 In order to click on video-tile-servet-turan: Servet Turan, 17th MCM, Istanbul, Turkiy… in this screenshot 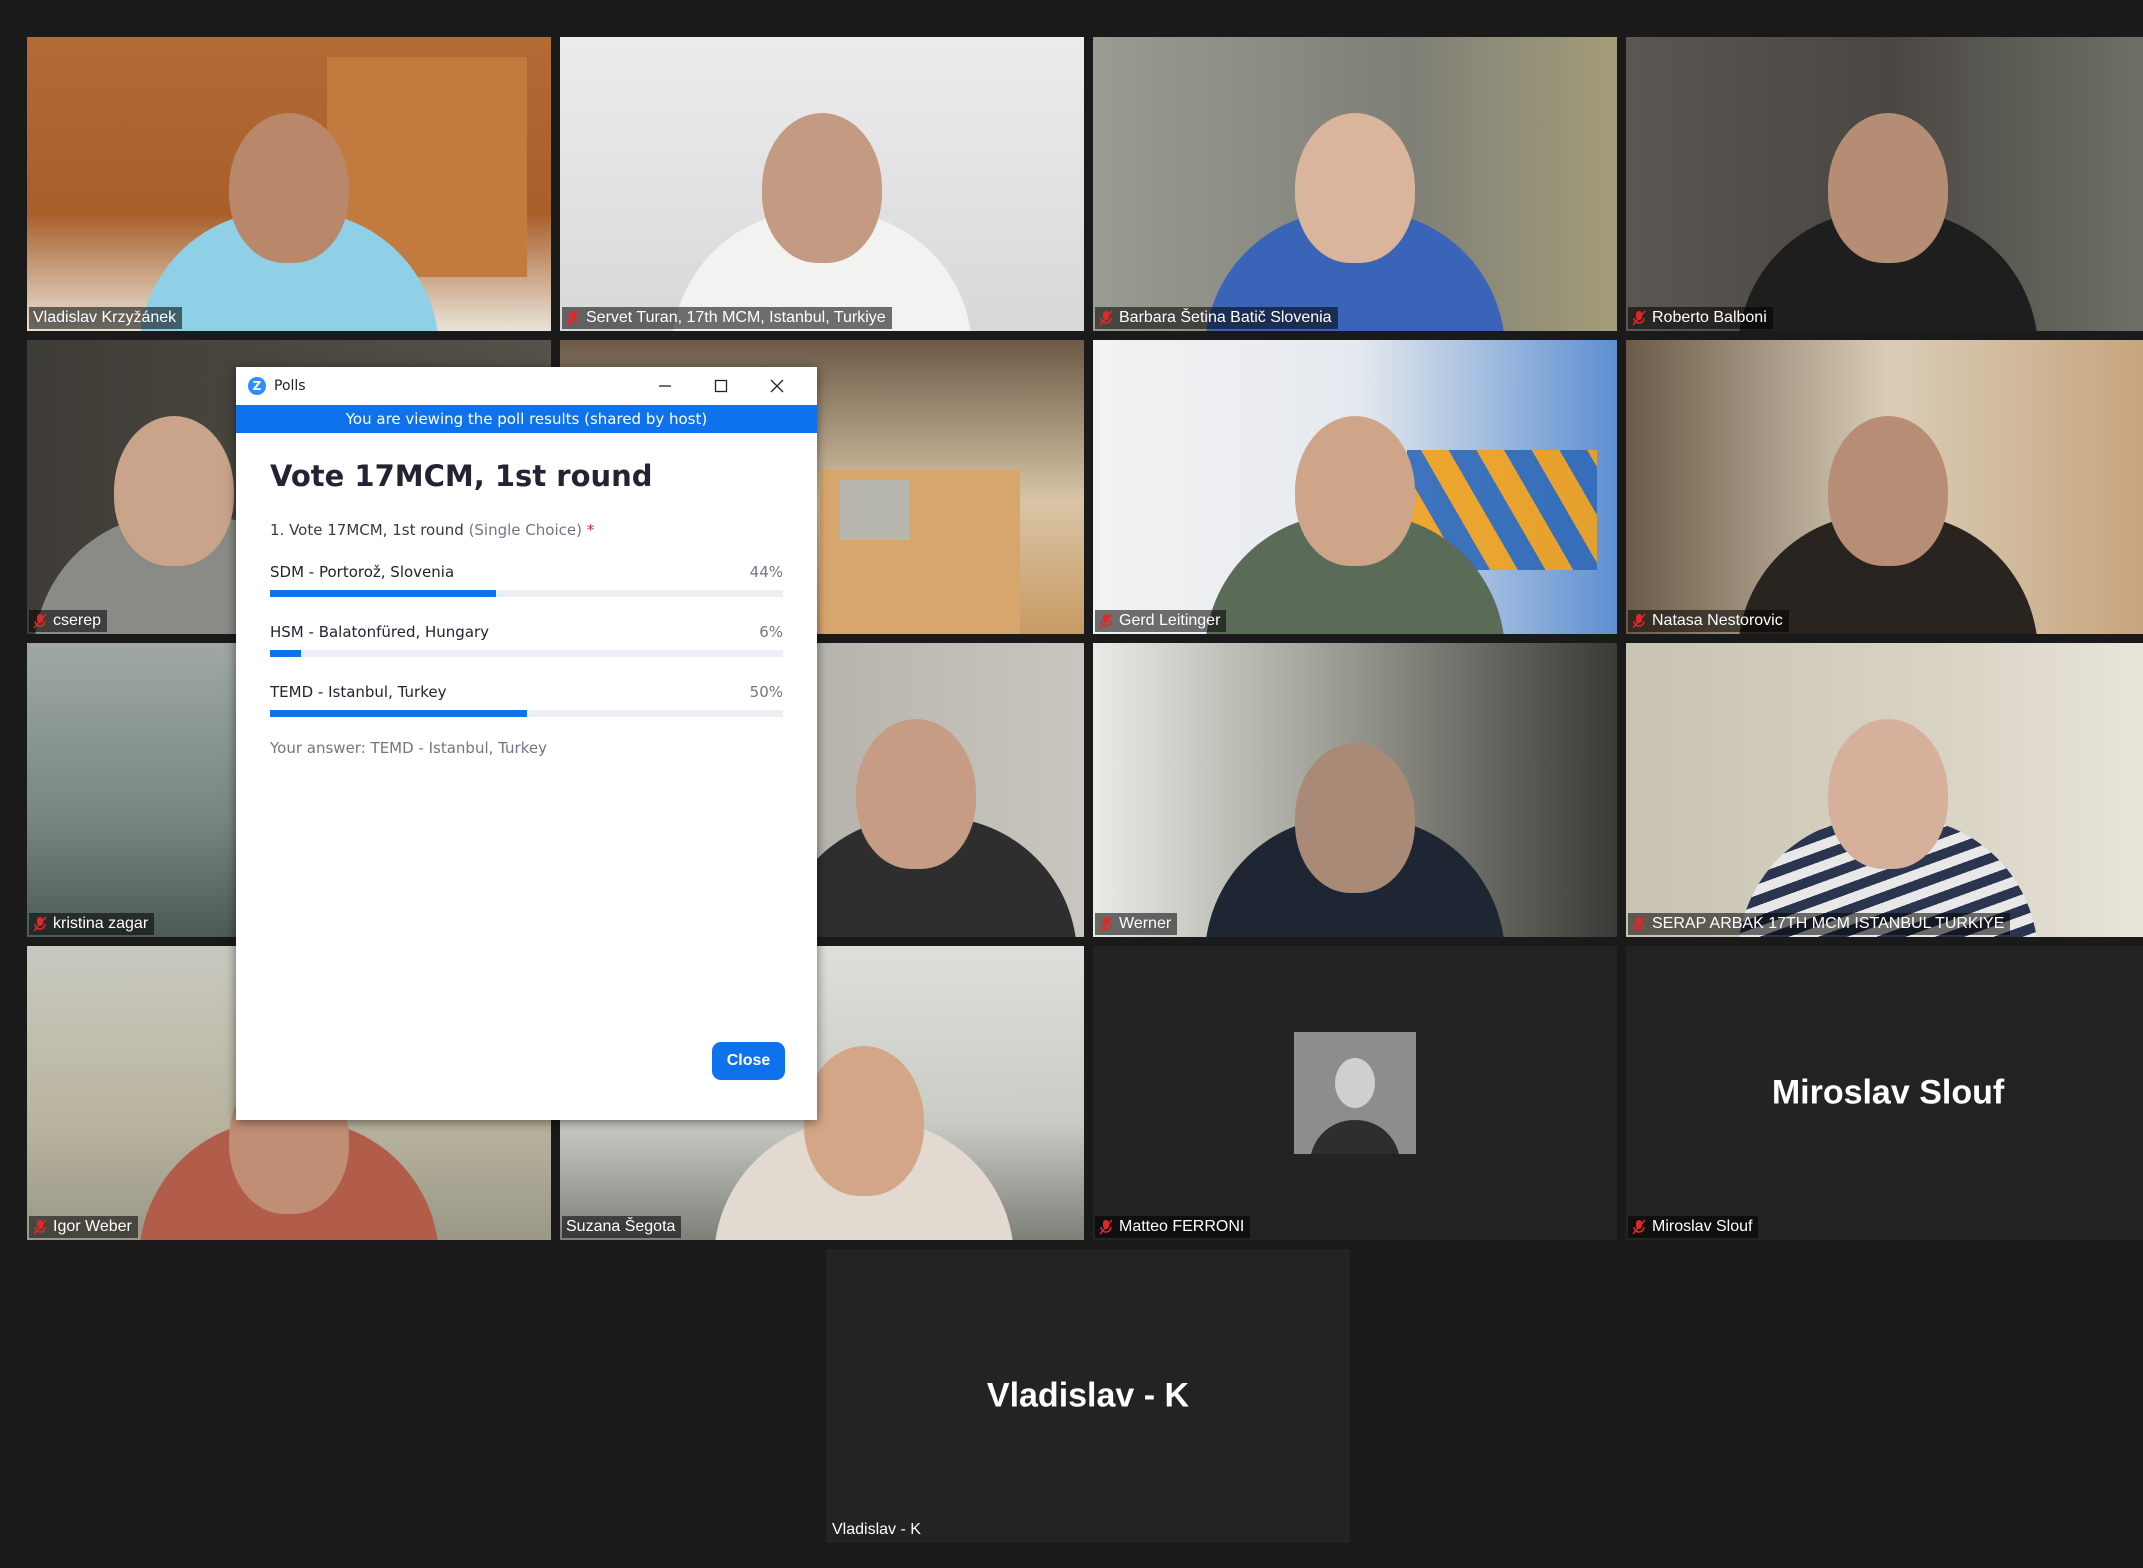, I will do `click(822, 184)`.